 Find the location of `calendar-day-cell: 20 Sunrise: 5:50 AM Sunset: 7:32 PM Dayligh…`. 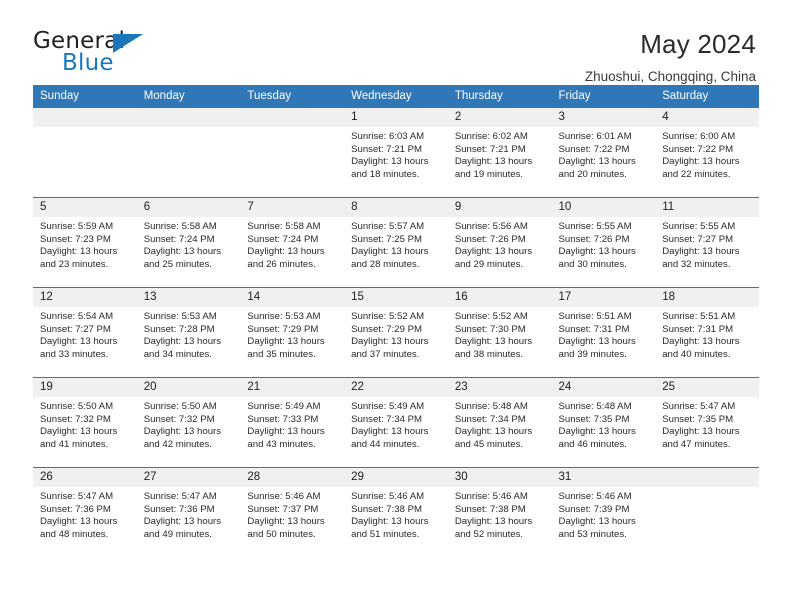

calendar-day-cell: 20 Sunrise: 5:50 AM Sunset: 7:32 PM Dayligh… is located at coordinates (188, 422).